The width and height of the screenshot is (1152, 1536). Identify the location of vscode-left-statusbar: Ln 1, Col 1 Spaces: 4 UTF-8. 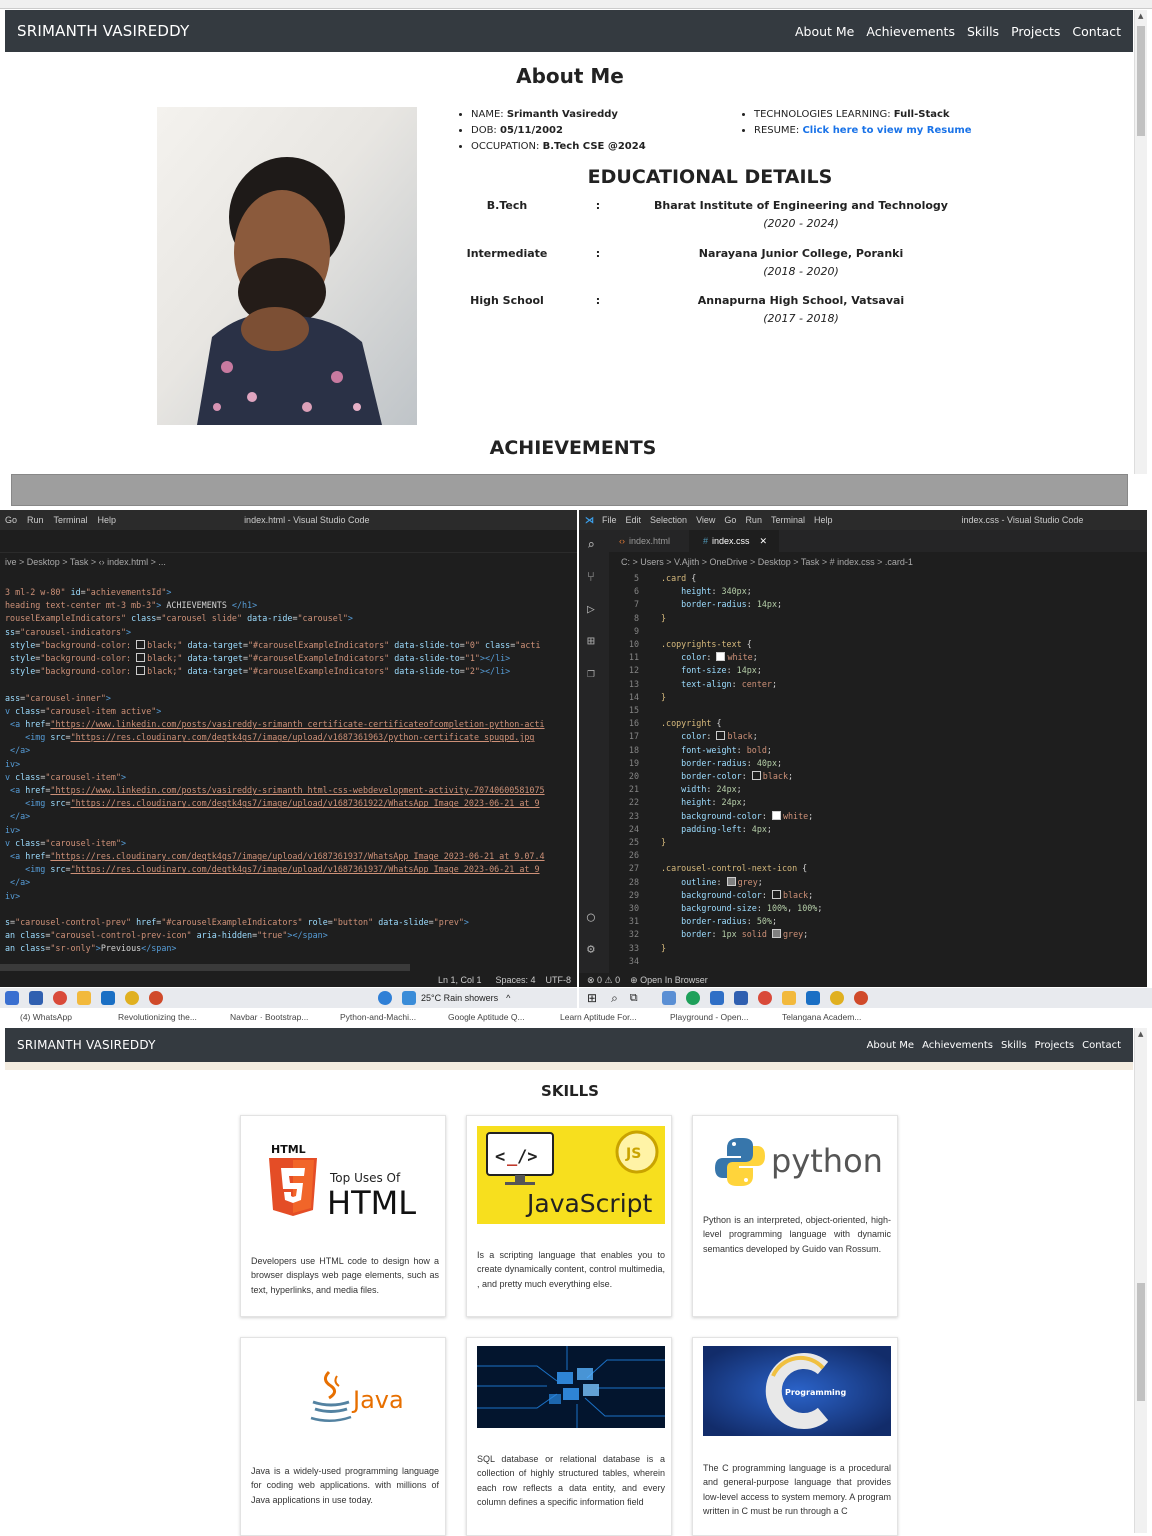
(288, 980).